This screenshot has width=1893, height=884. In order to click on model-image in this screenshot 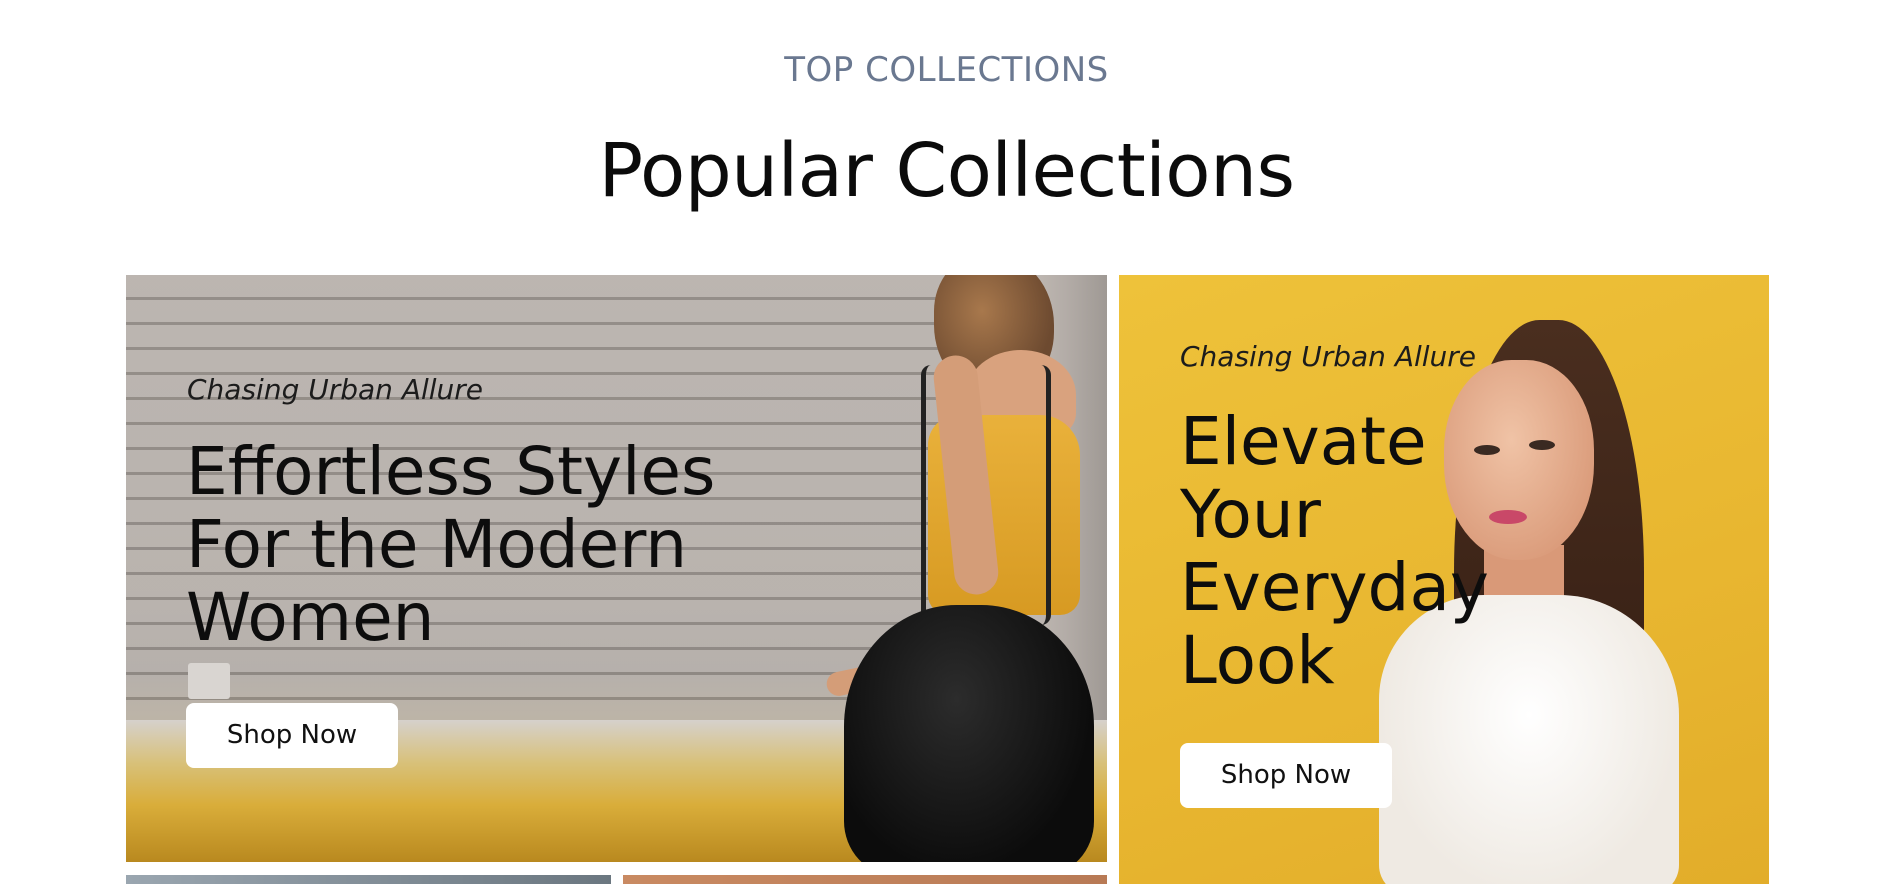, I will do `click(955, 568)`.